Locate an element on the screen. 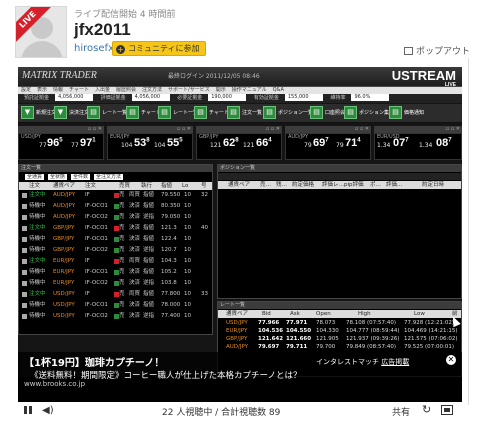 The height and width of the screenshot is (425, 478). refresh-icon: ↻ is located at coordinates (426, 409).